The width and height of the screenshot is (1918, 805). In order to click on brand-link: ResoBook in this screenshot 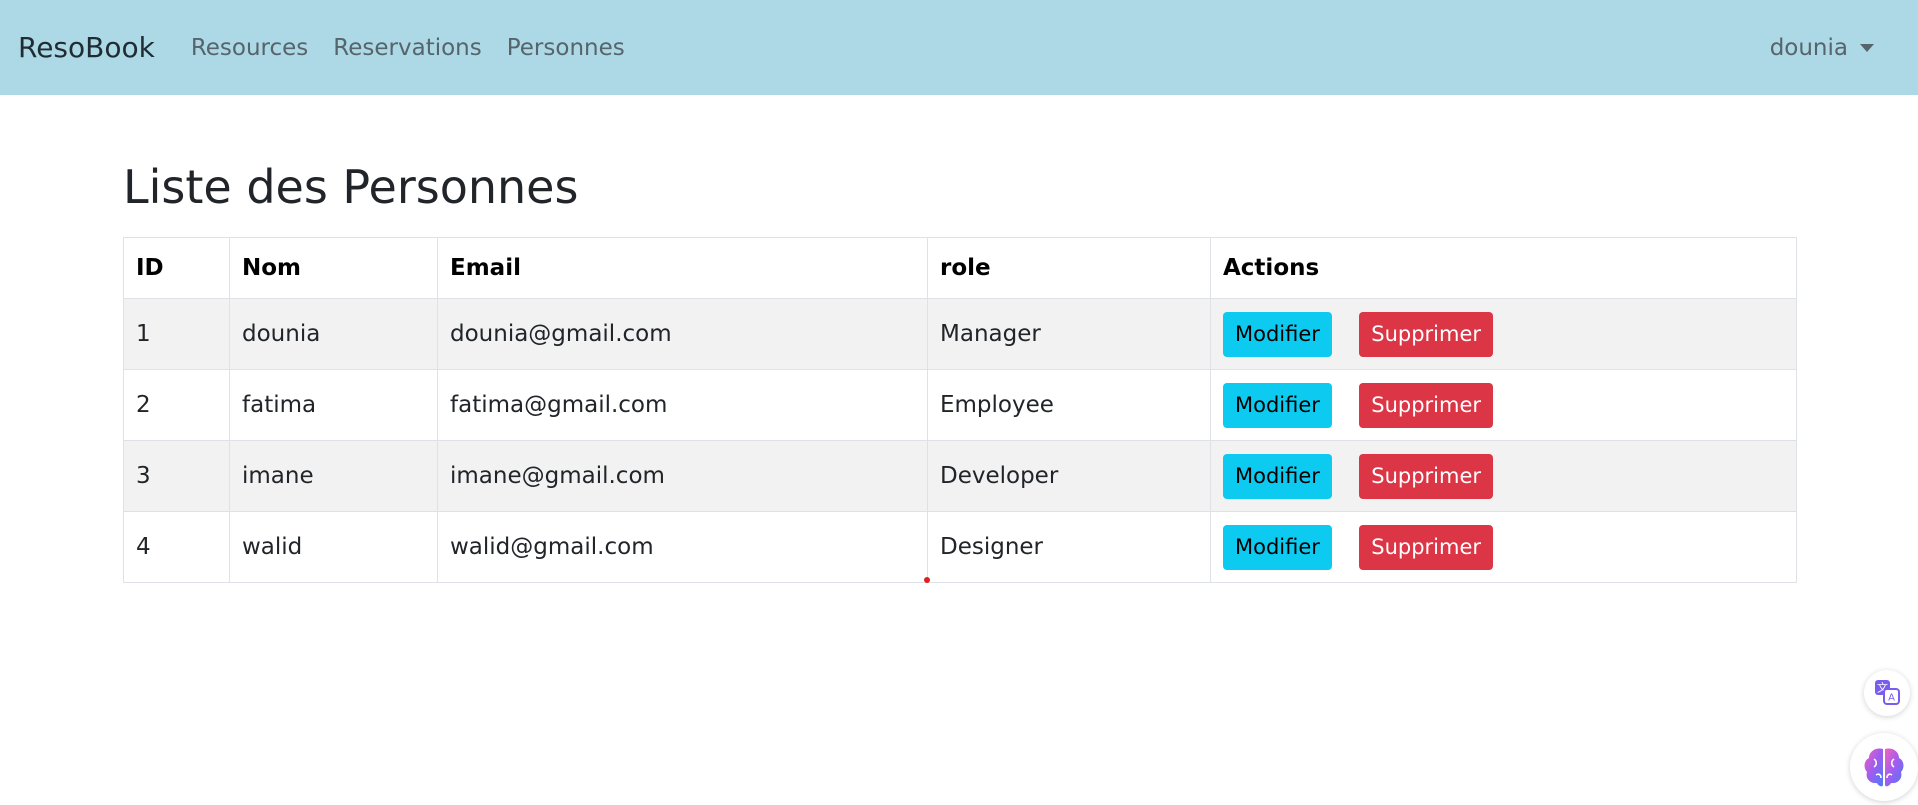, I will do `click(86, 47)`.